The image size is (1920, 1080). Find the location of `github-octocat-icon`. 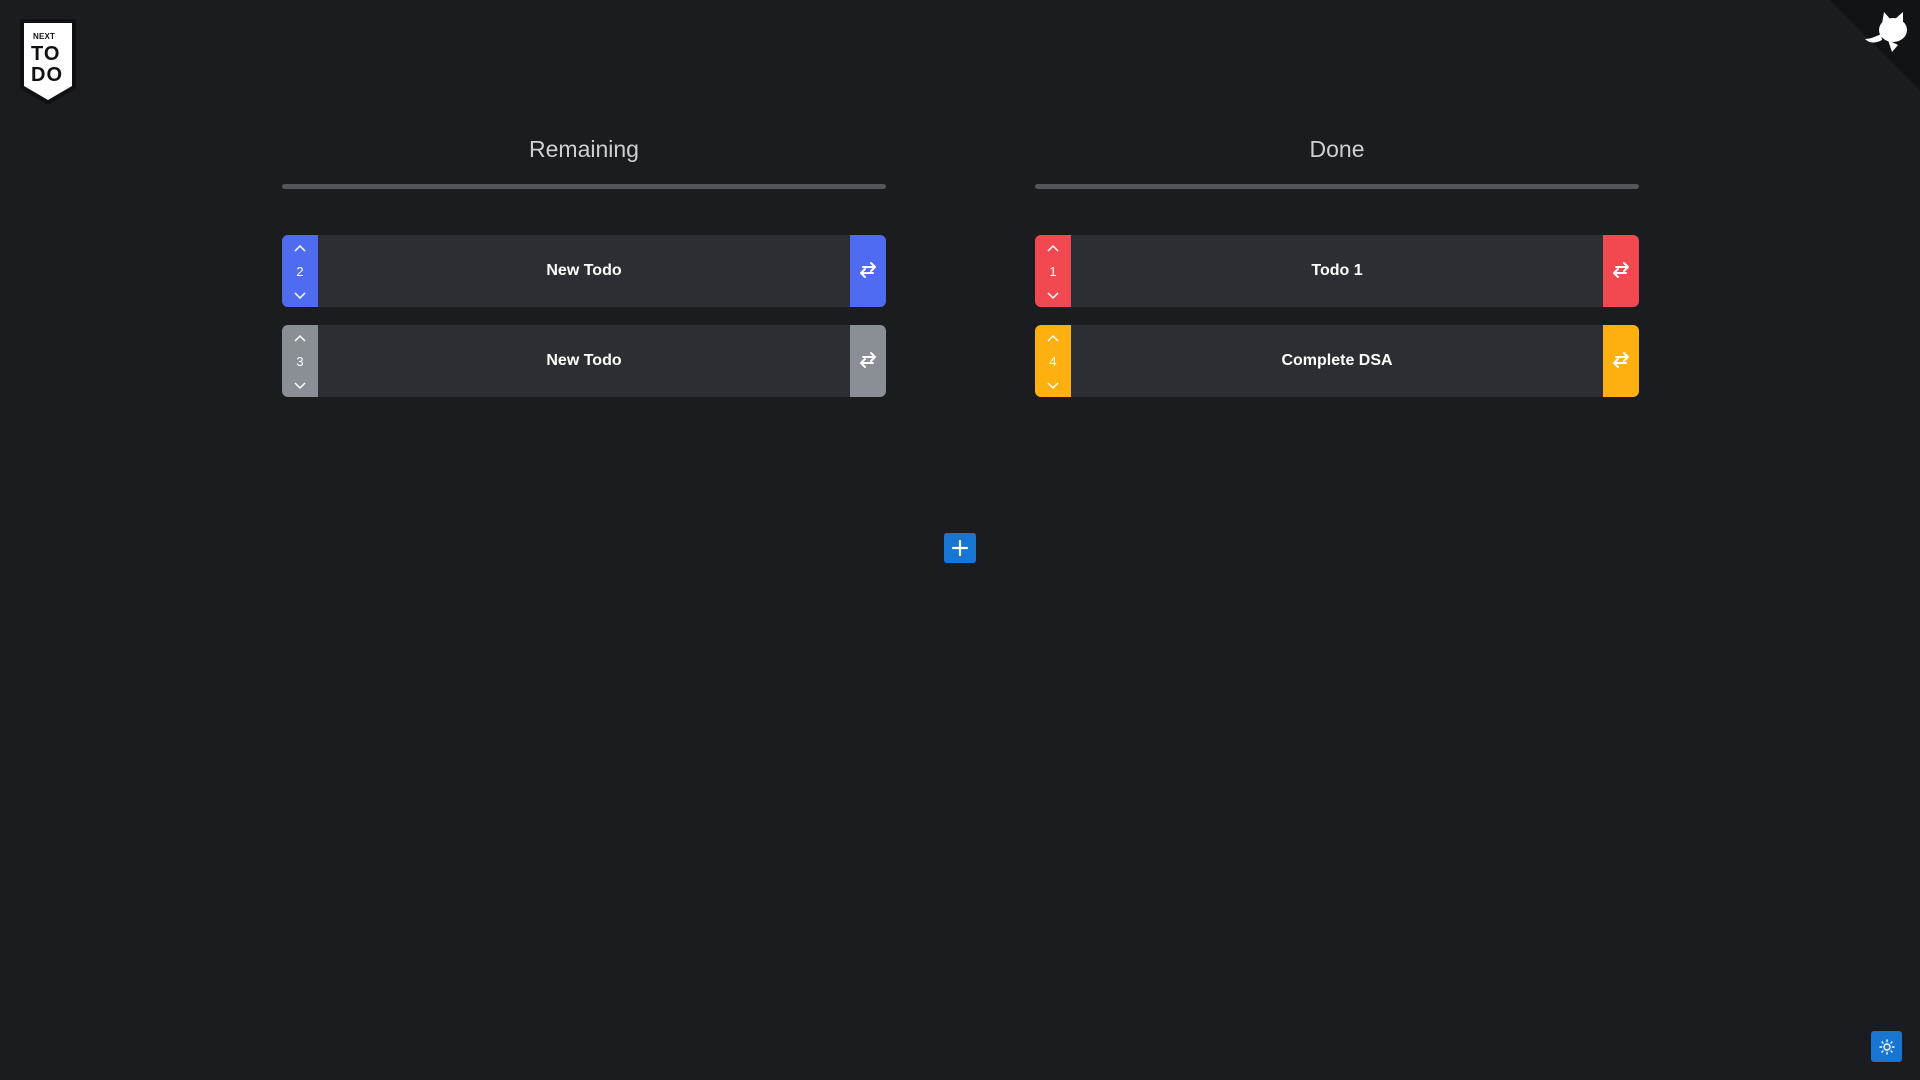

github-octocat-icon is located at coordinates (1875, 45).